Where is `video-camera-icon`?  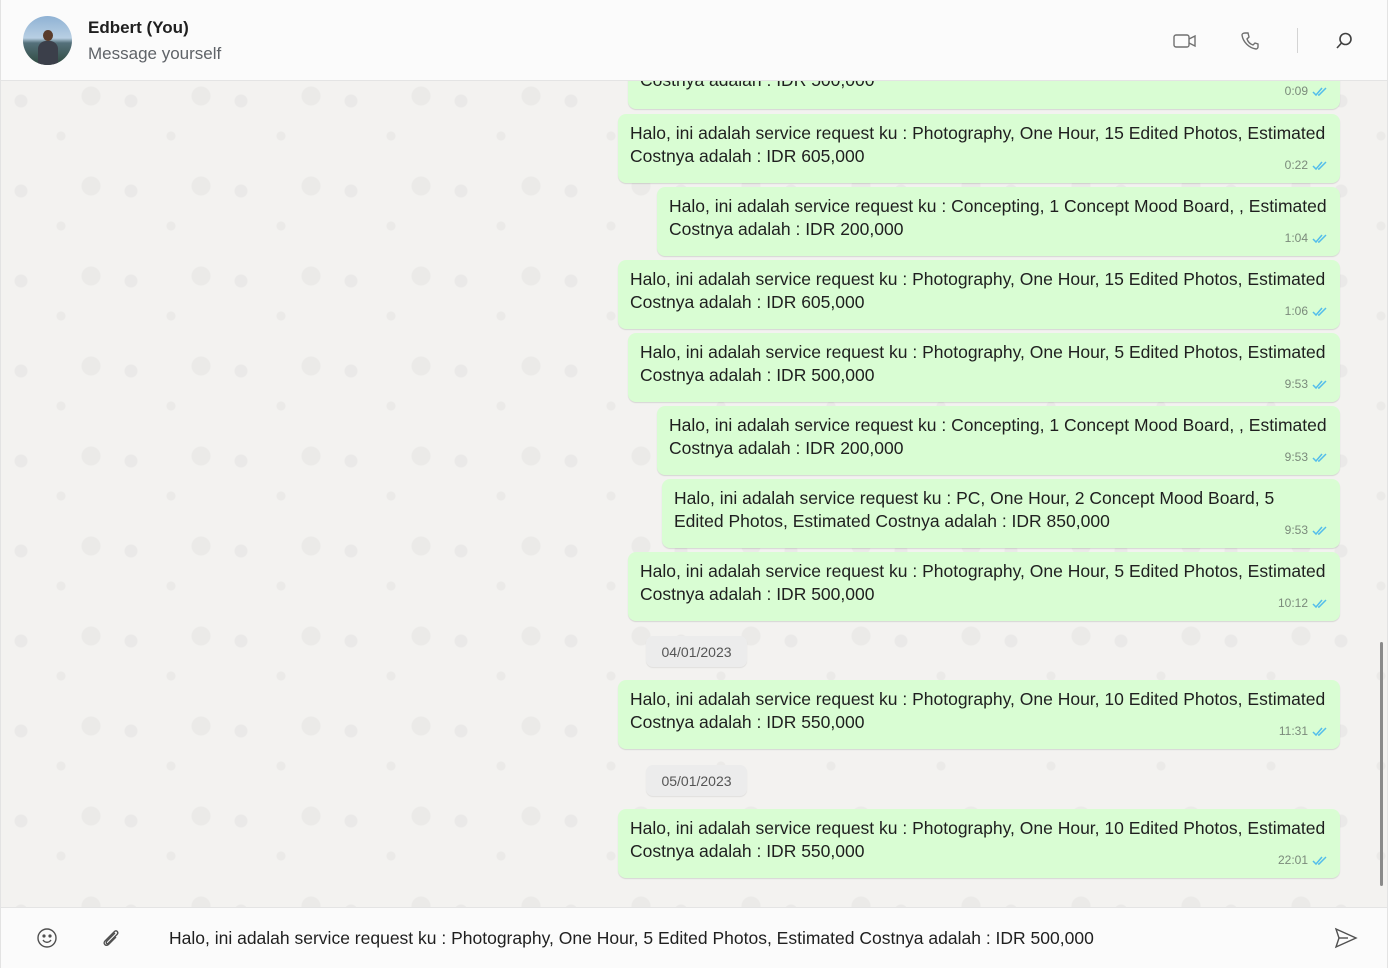 video-camera-icon is located at coordinates (1185, 41).